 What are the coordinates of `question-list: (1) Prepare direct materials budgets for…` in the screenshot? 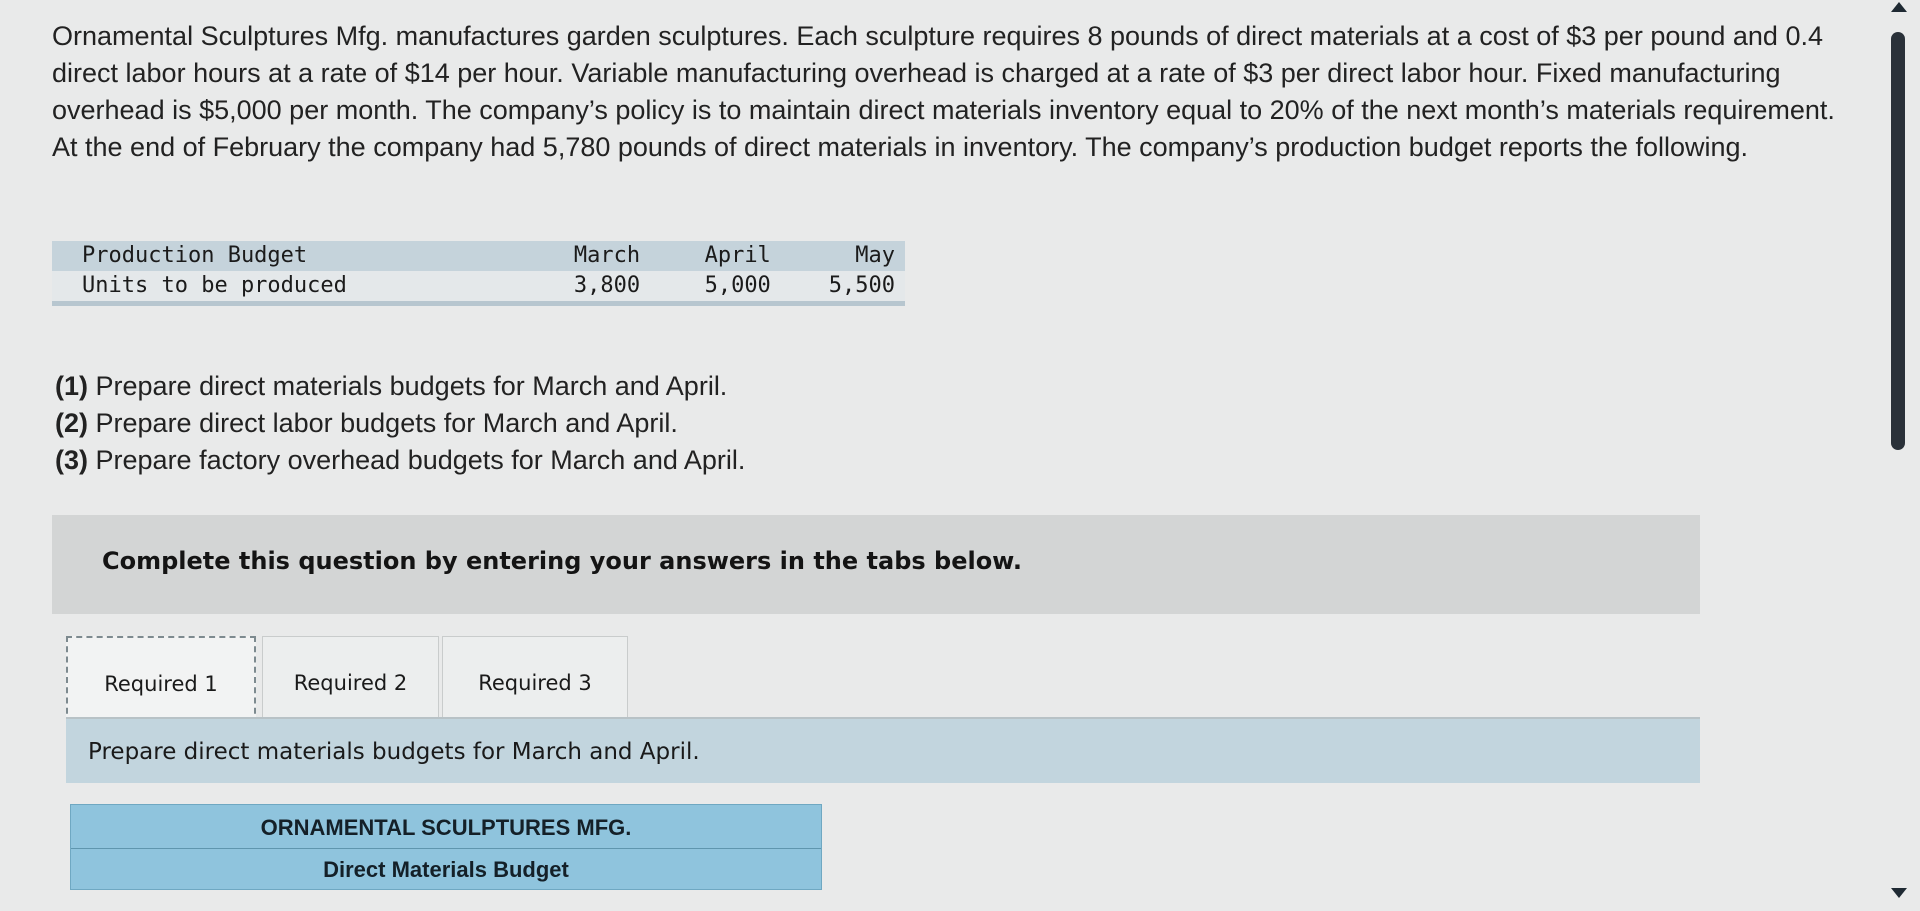 It's located at (400, 423).